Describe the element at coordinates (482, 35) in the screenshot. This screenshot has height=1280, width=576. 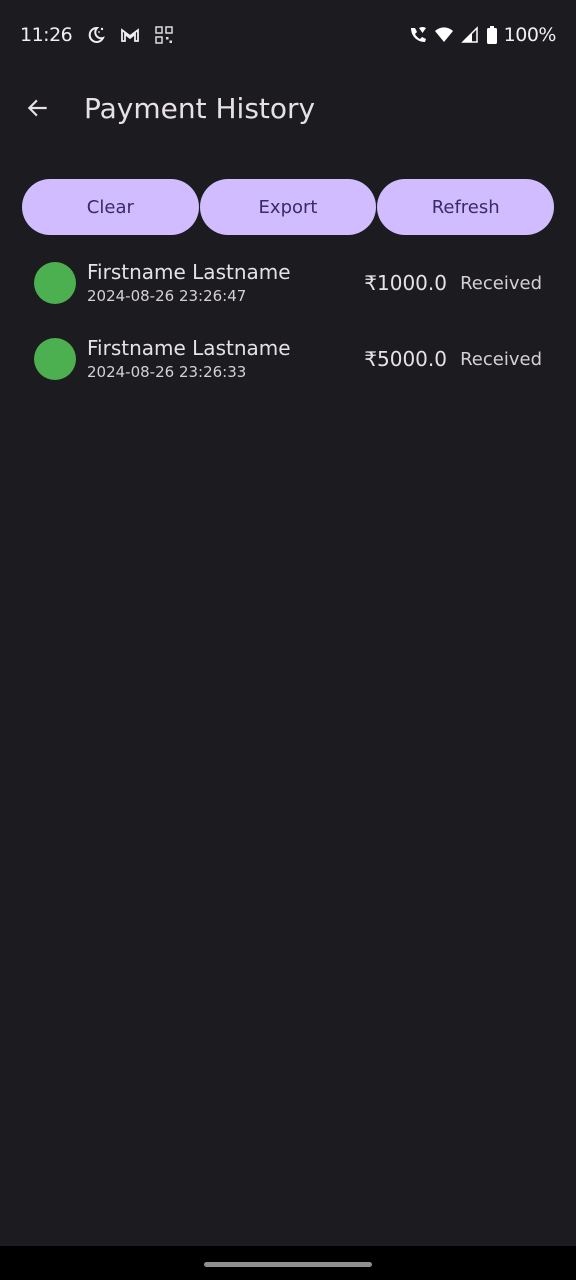
I see `status-right: 100%` at that location.